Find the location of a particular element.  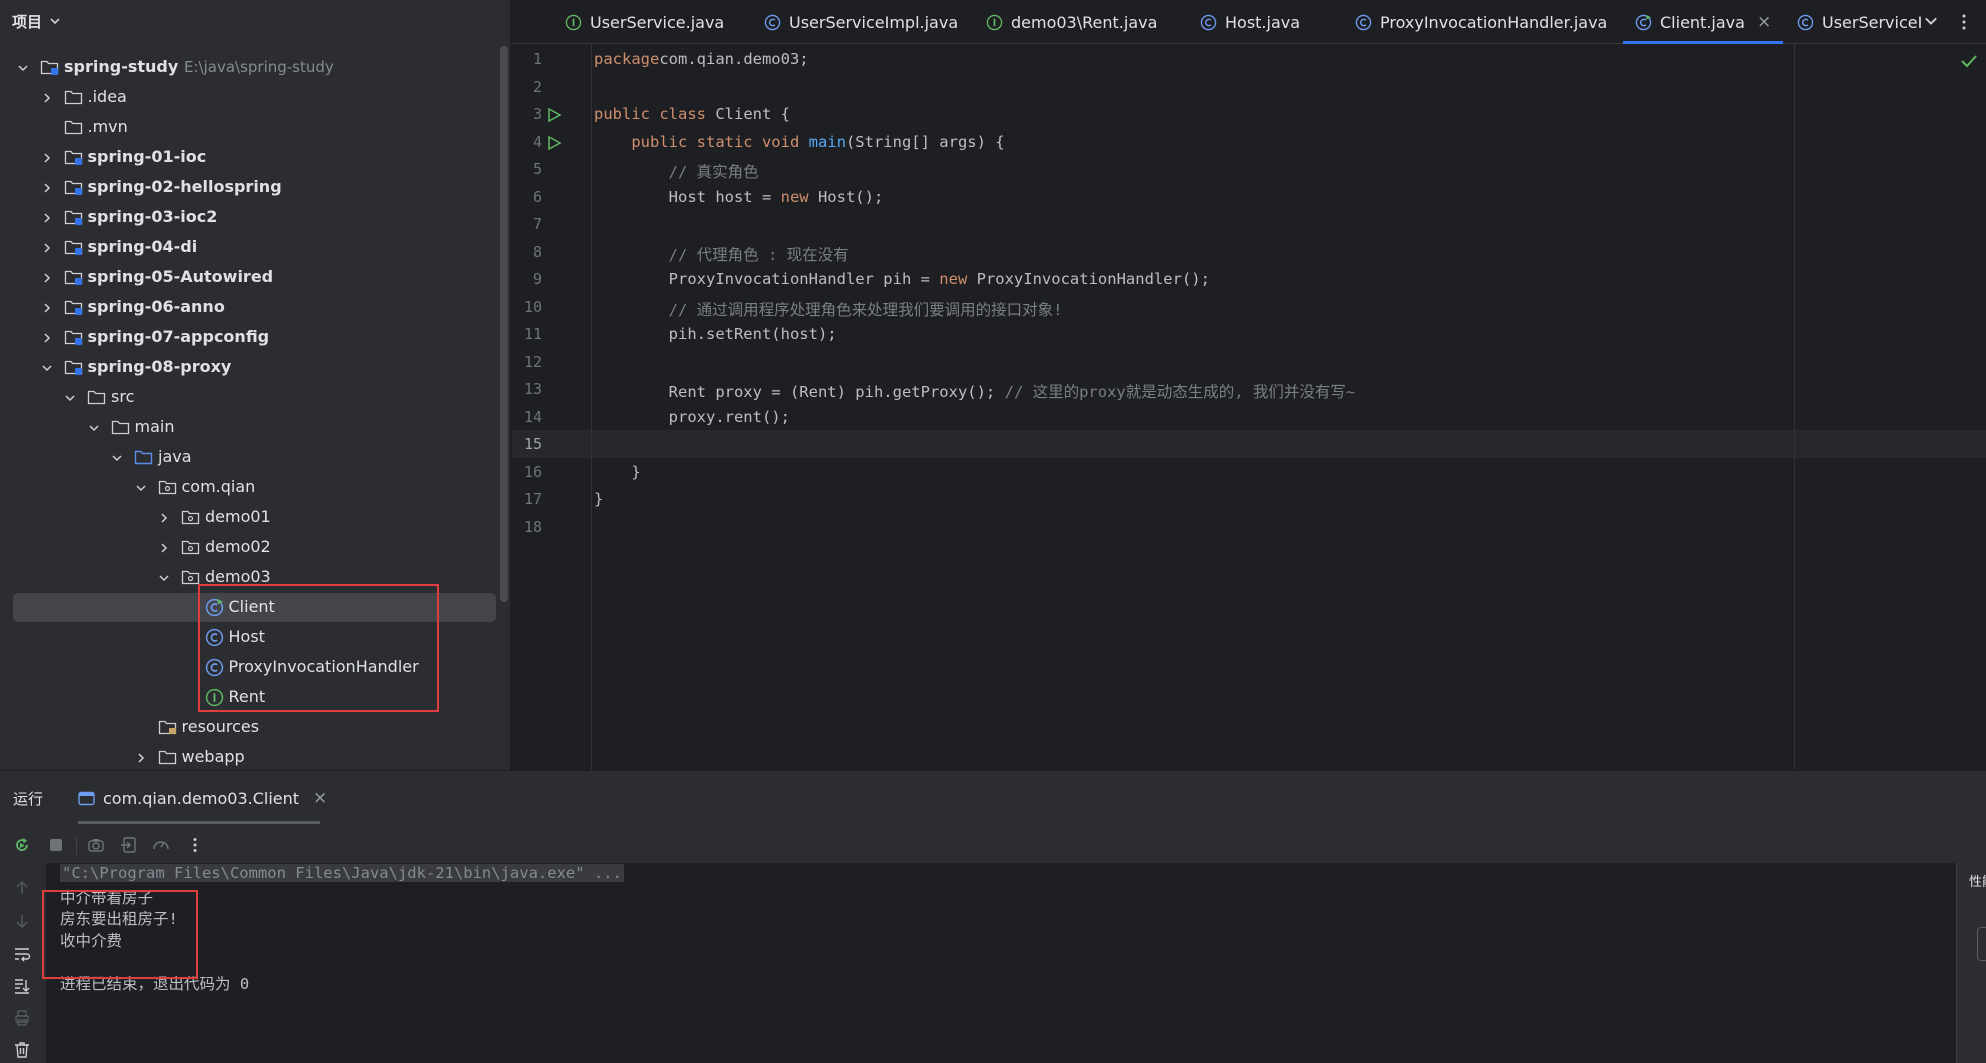

scroll-to-end-icon is located at coordinates (22, 986).